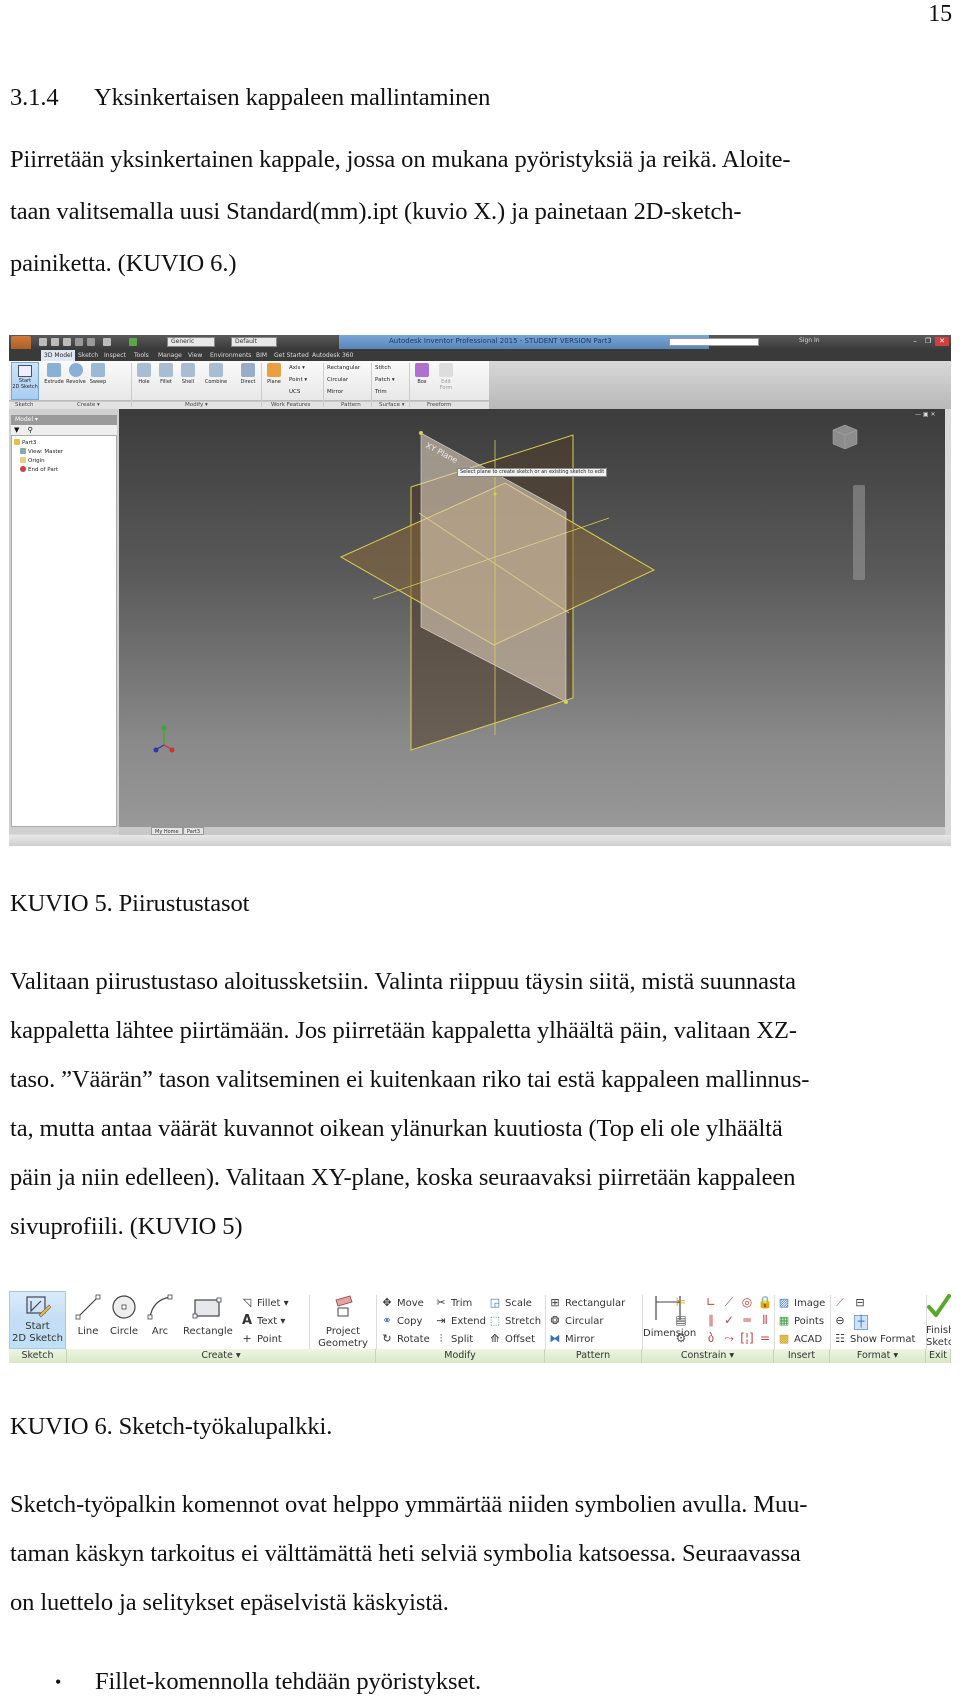 This screenshot has height=1703, width=960. What do you see at coordinates (808, 1339) in the screenshot?
I see `acad-label: ACAD` at bounding box center [808, 1339].